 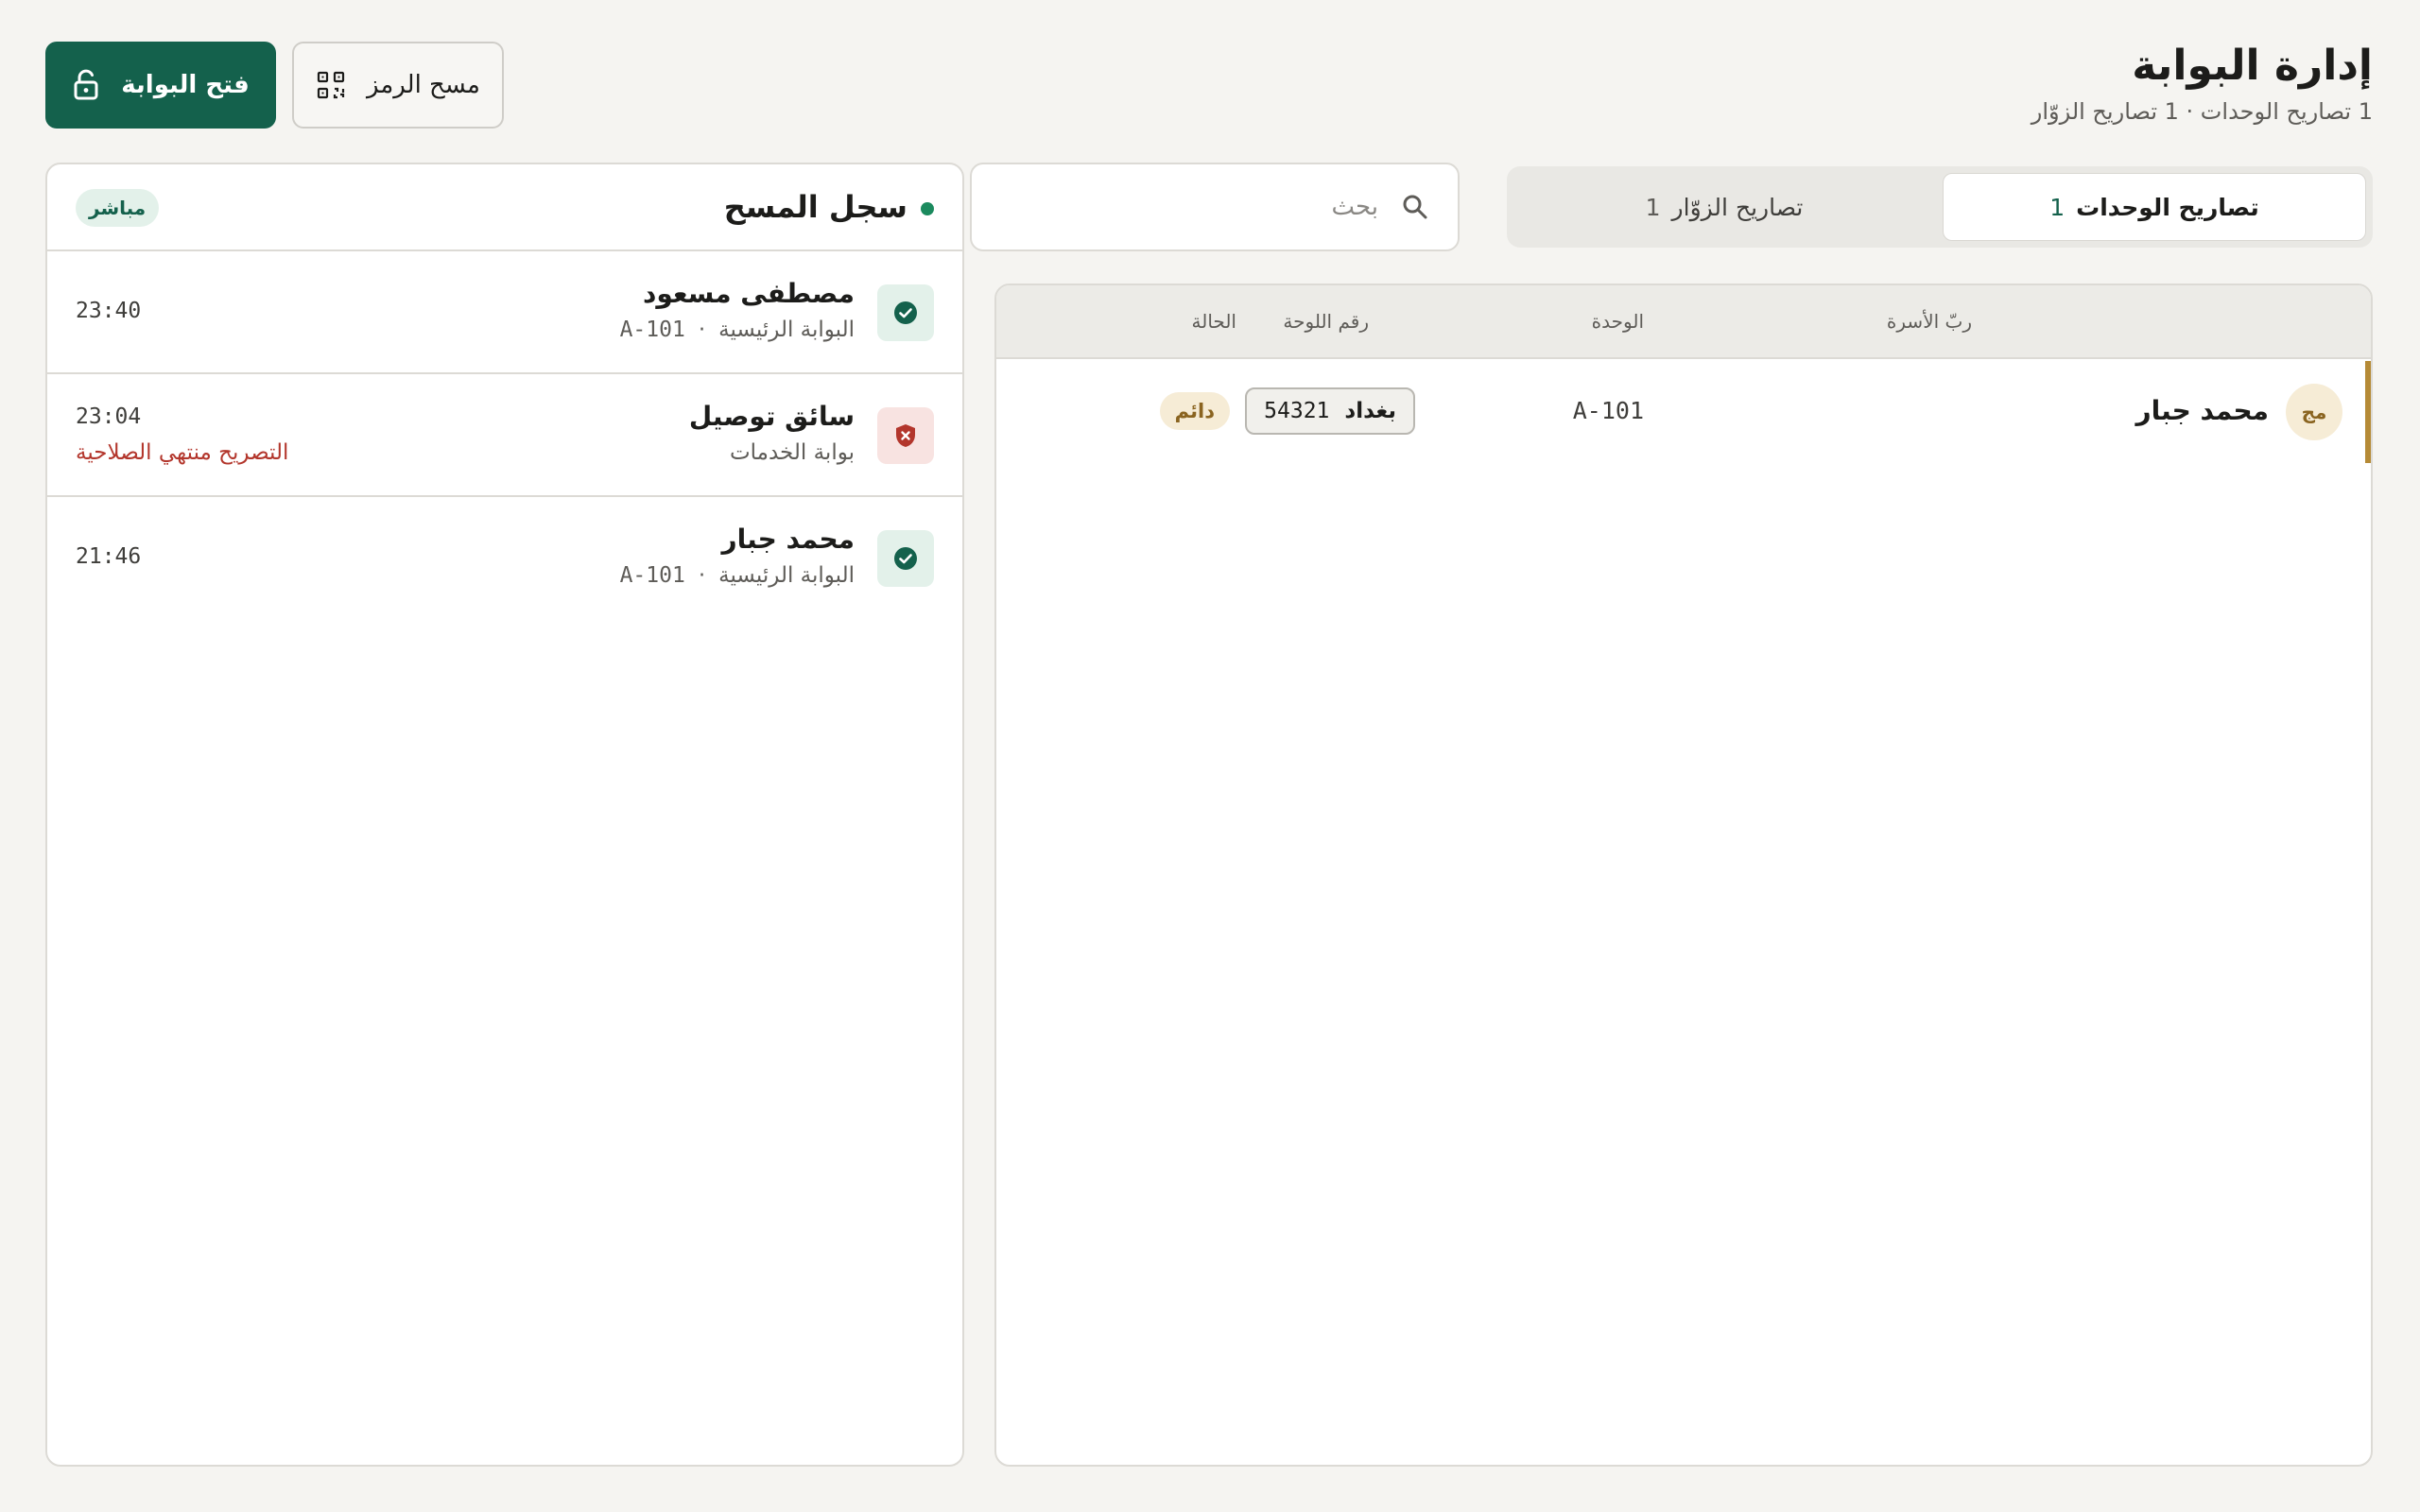 What do you see at coordinates (2202, 410) in the screenshot?
I see `household-name: محمد جبار` at bounding box center [2202, 410].